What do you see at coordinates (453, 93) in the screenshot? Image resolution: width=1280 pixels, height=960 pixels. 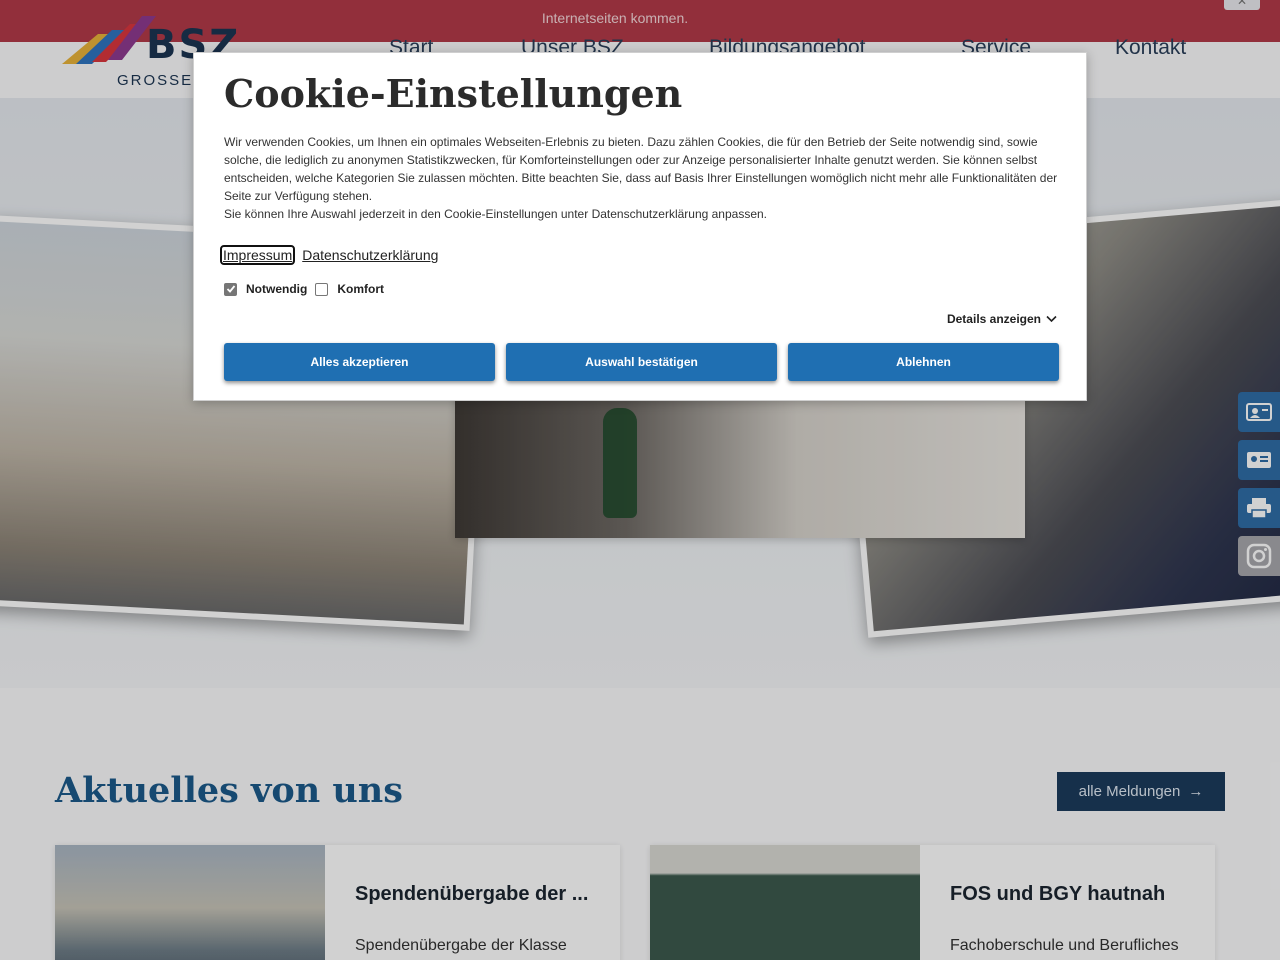 I see `cookie-dialog-title: Cookie-Einstellungen` at bounding box center [453, 93].